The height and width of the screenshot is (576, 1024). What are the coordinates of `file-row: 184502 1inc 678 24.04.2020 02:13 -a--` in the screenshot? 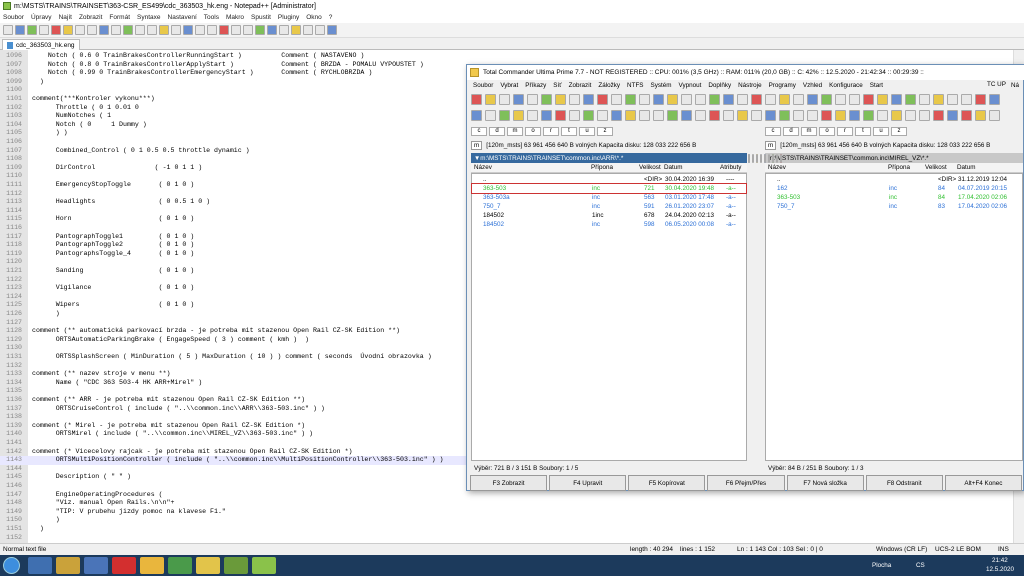 It's located at (609, 215).